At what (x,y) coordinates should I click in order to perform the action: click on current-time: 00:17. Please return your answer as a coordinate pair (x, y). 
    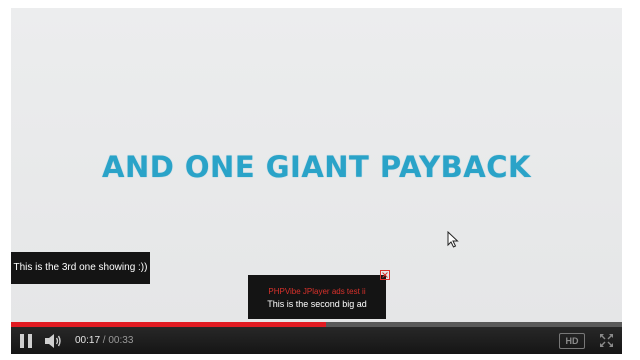
    Looking at the image, I should click on (88, 340).